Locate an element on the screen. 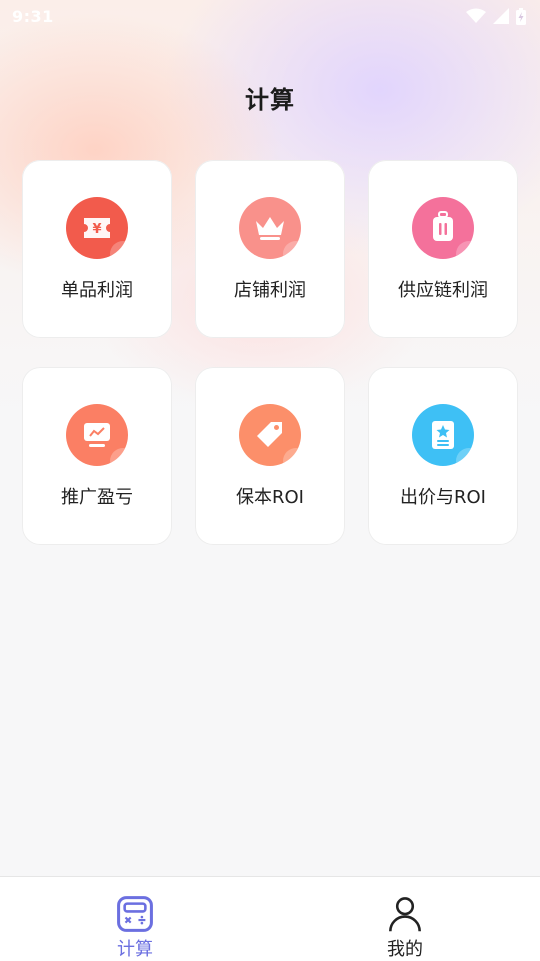 This screenshot has height=961, width=540. status-bar: 9:31 is located at coordinates (270, 16).